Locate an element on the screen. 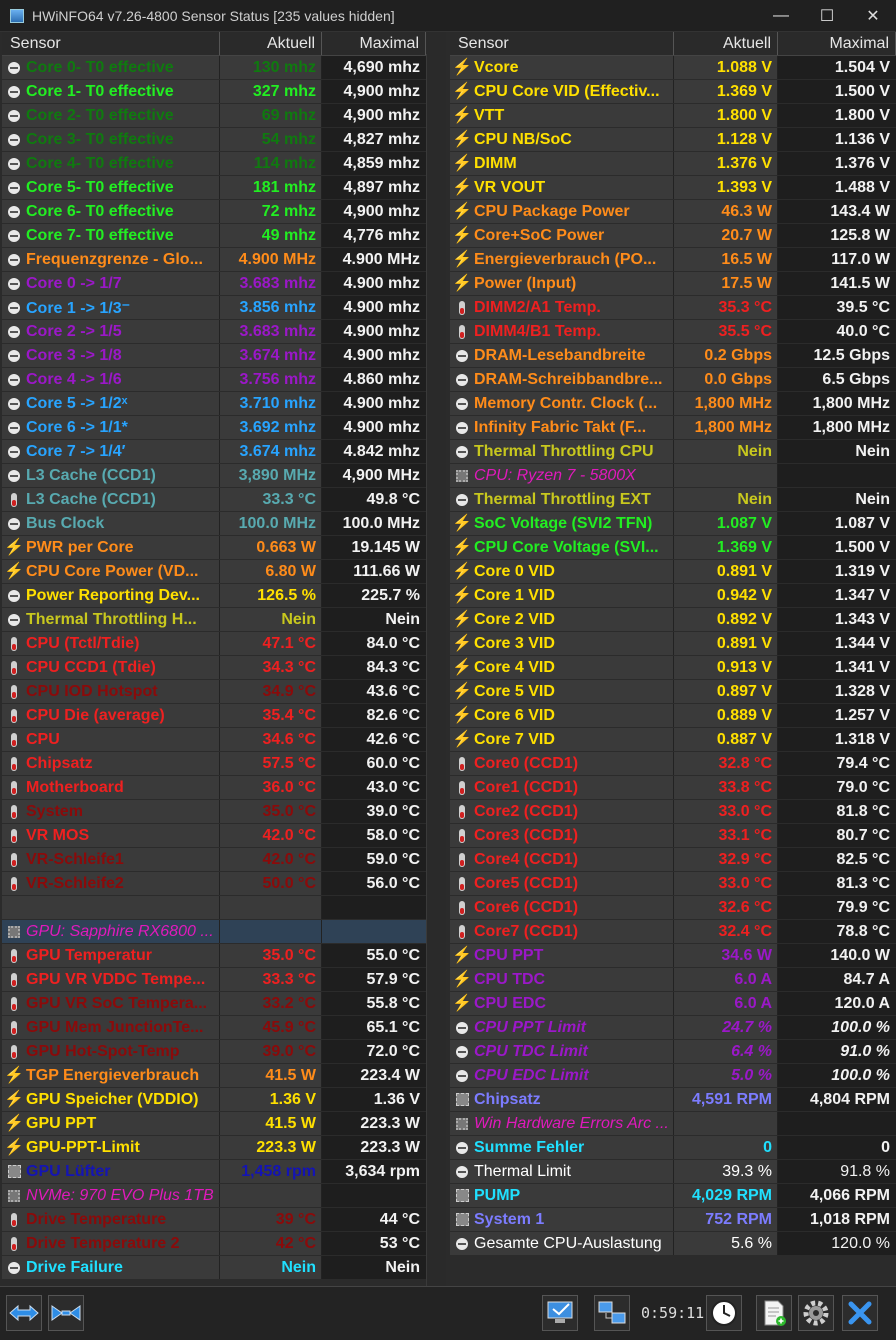  sensor-row: Core 7- T0 effective 49 mhz 4,776 mhz is located at coordinates (224, 236).